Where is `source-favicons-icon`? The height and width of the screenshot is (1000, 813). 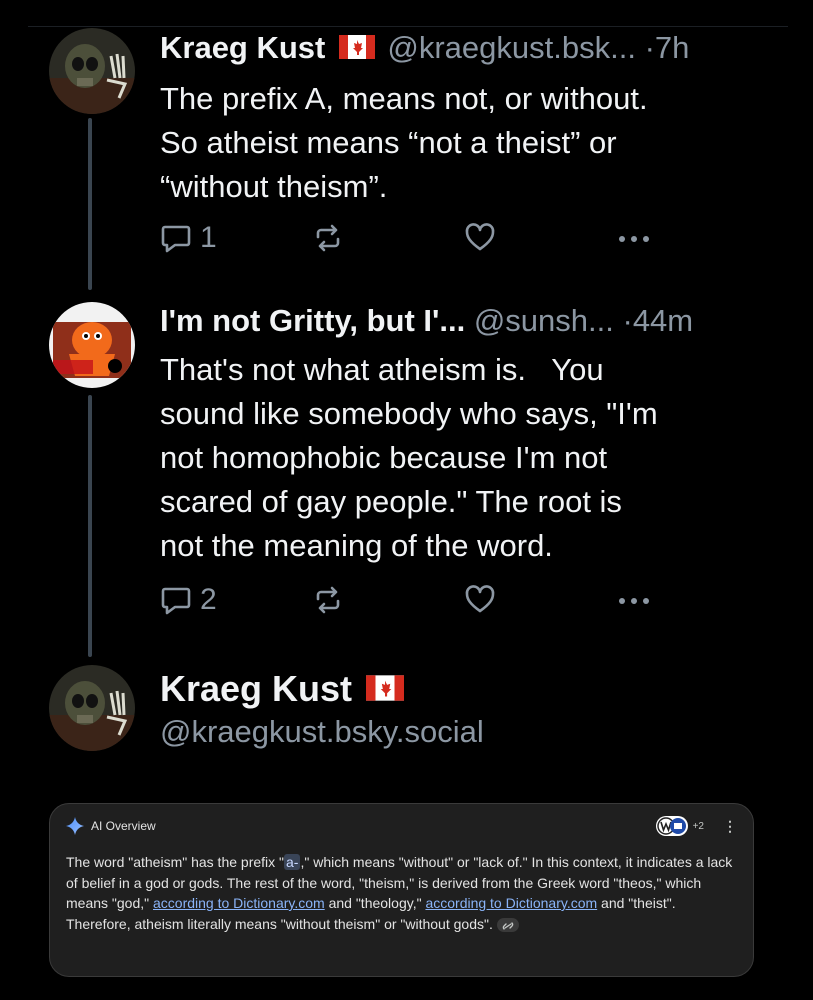 source-favicons-icon is located at coordinates (671, 826).